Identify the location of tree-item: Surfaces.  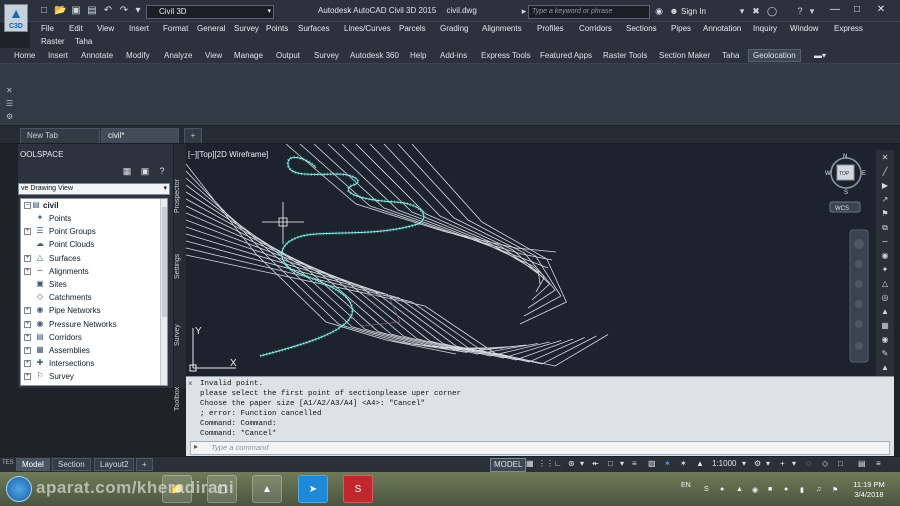
(65, 258).